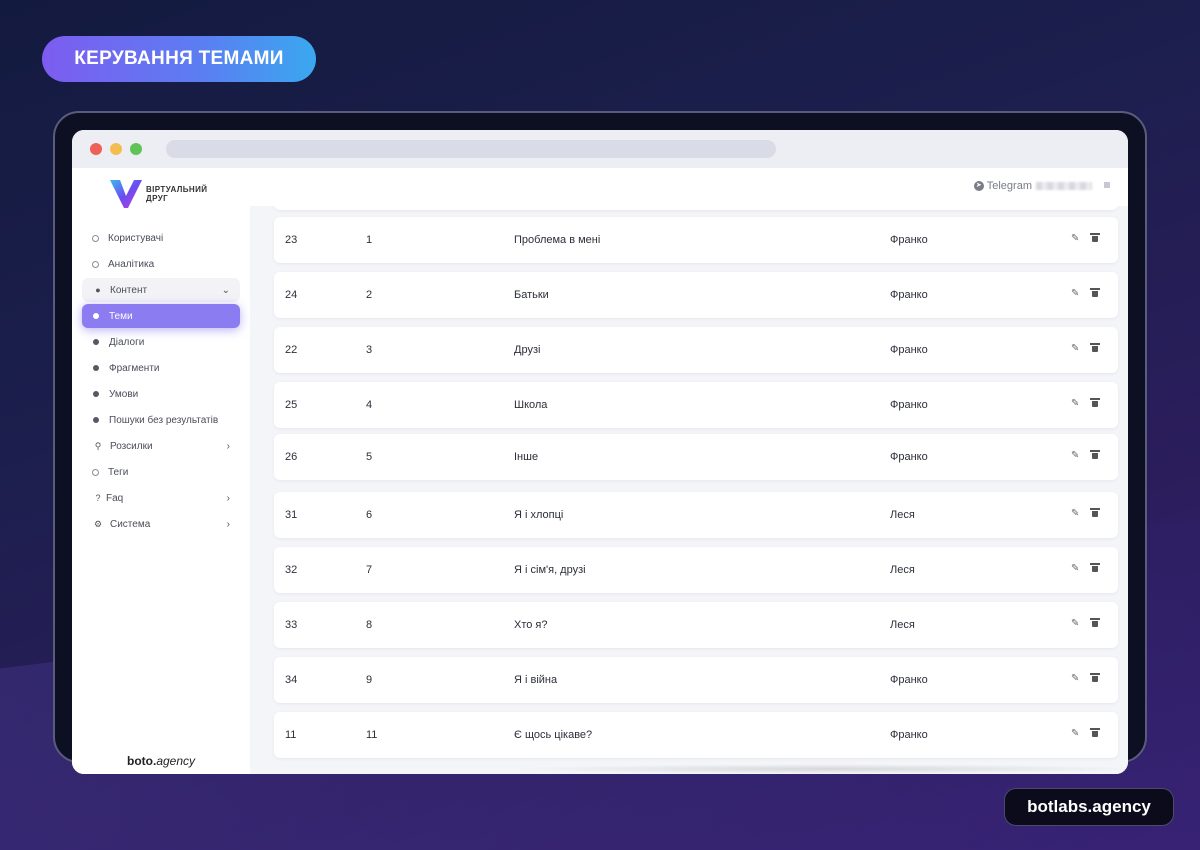 The image size is (1200, 850). What do you see at coordinates (96, 149) in the screenshot?
I see `close-window-button` at bounding box center [96, 149].